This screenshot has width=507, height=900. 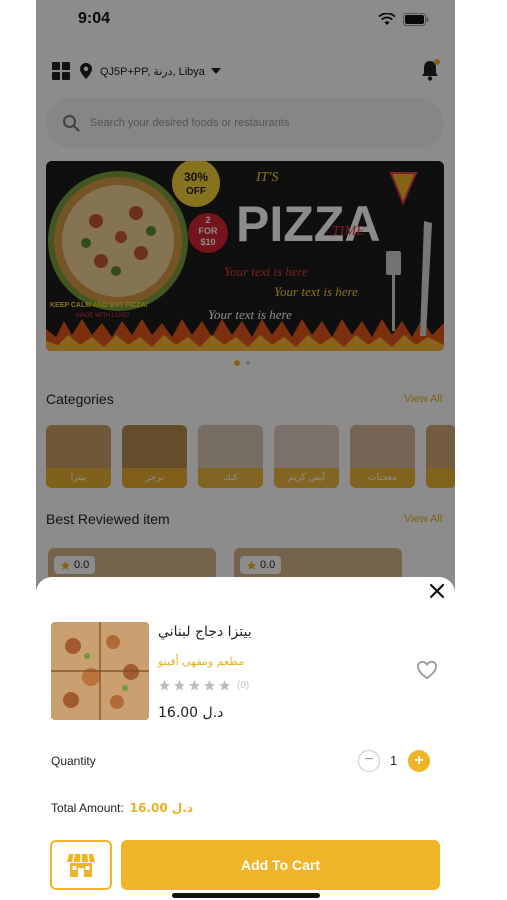 I want to click on store-icon, so click(x=81, y=865).